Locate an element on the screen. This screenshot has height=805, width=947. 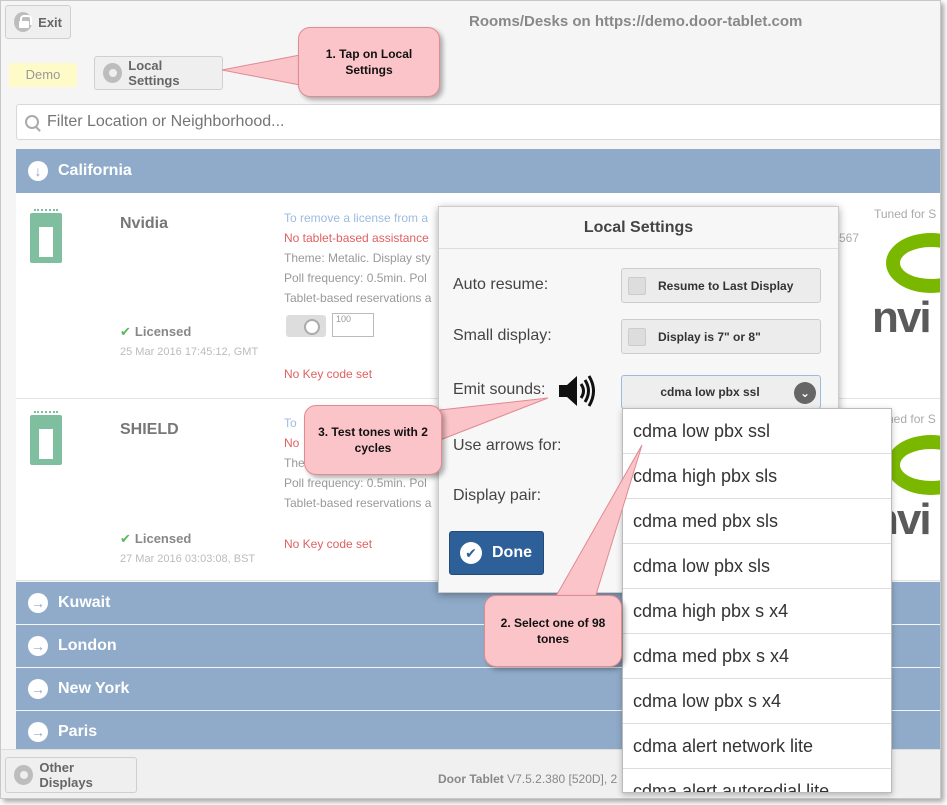
auto-resume-label: Auto resume: is located at coordinates (501, 284).